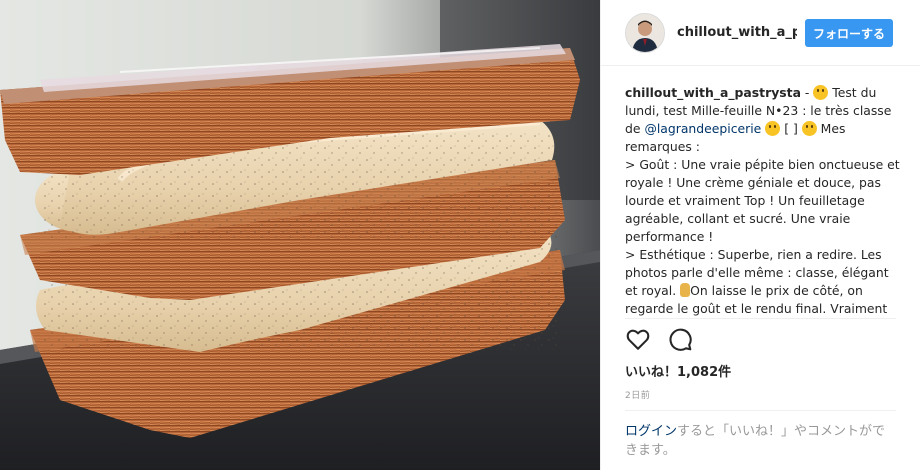 This screenshot has width=920, height=470. What do you see at coordinates (713, 92) in the screenshot?
I see `caption-username: chillout_with_a_pastrysta` at bounding box center [713, 92].